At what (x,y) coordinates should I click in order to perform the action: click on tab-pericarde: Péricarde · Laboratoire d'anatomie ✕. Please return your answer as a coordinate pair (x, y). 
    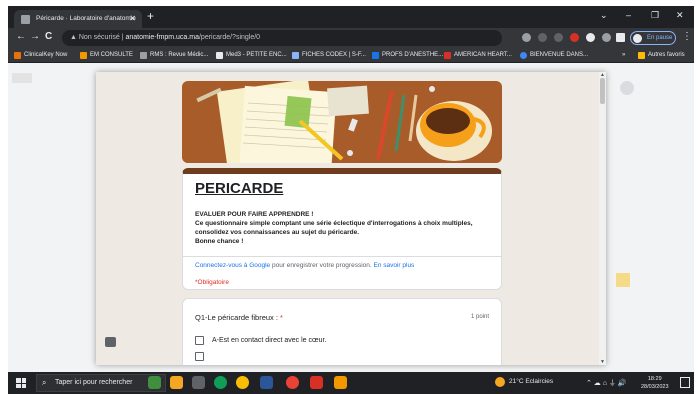
    Looking at the image, I should click on (78, 19).